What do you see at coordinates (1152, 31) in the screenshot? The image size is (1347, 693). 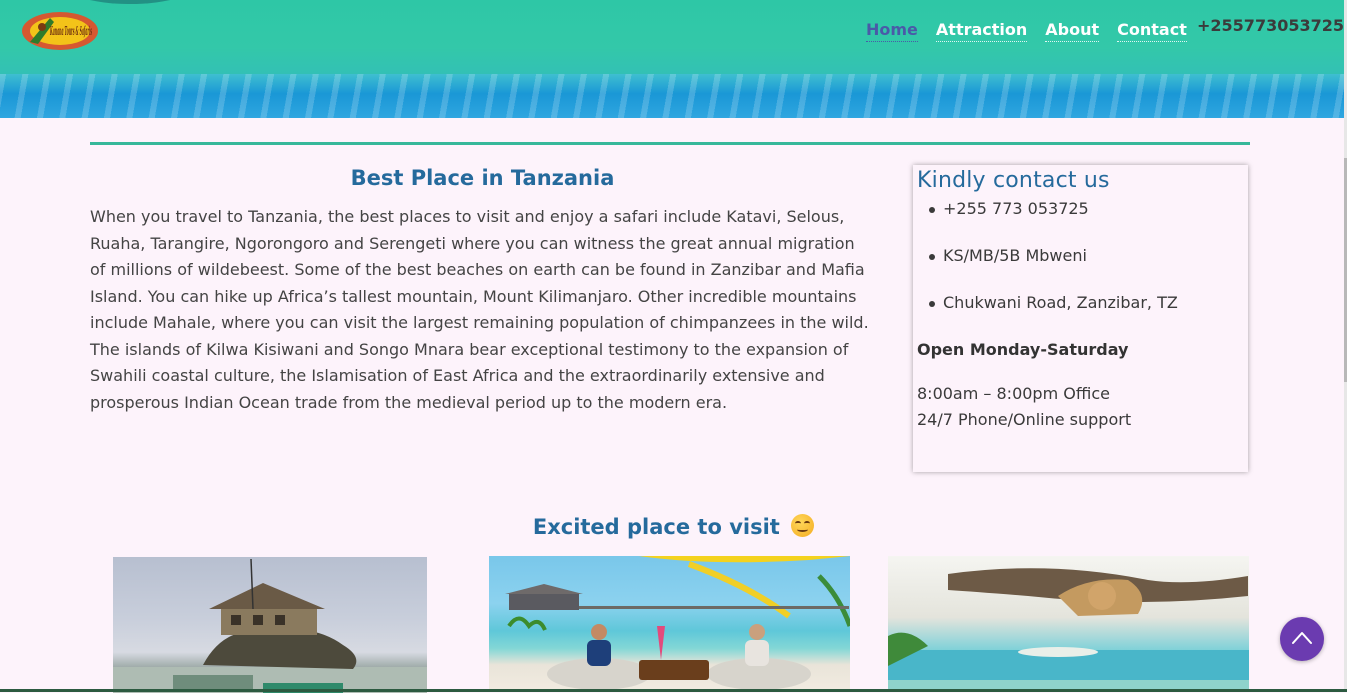 I see `nav-contact: Contact` at bounding box center [1152, 31].